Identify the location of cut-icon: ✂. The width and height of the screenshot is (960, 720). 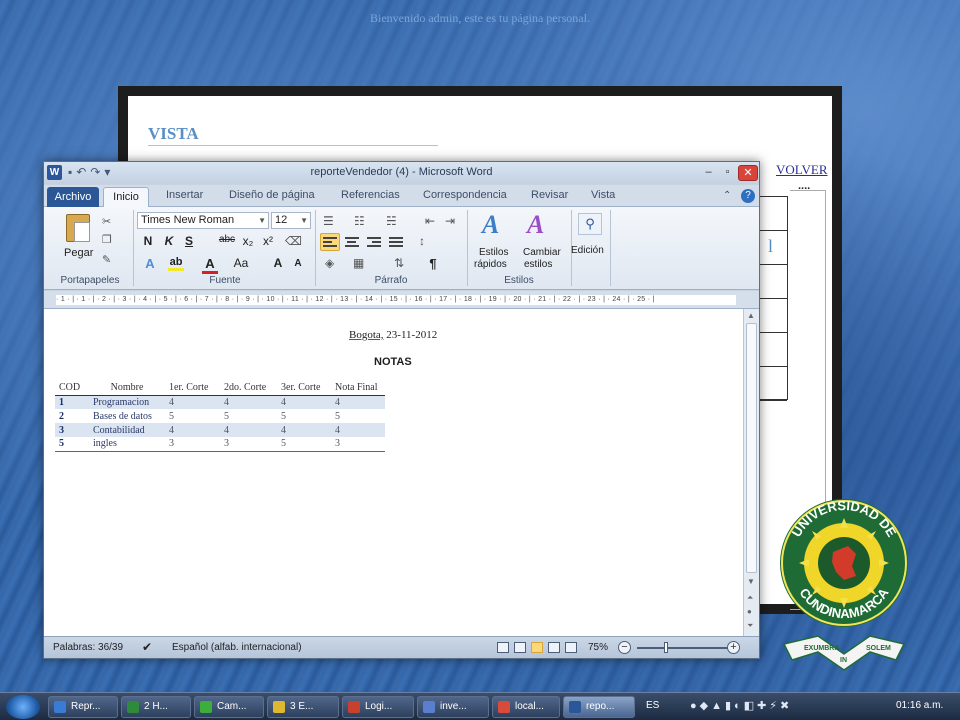
(106, 221).